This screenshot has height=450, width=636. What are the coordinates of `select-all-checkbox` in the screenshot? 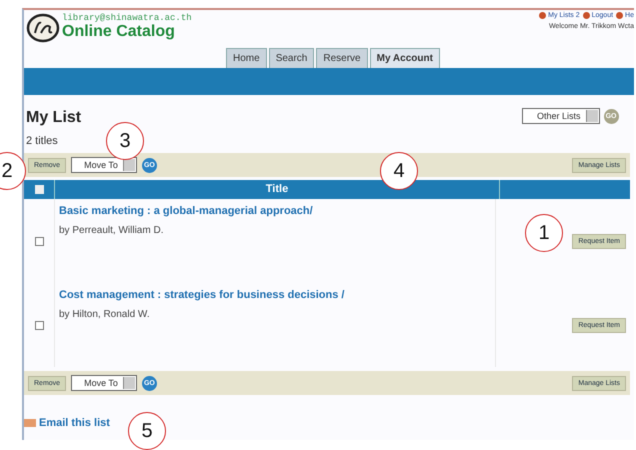 It's located at (39, 189).